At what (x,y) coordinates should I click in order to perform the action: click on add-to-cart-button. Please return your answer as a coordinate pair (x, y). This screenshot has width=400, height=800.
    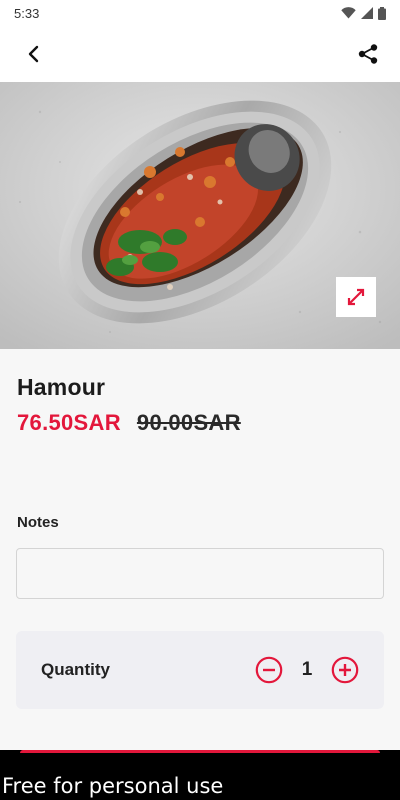
    Looking at the image, I should click on (200, 751).